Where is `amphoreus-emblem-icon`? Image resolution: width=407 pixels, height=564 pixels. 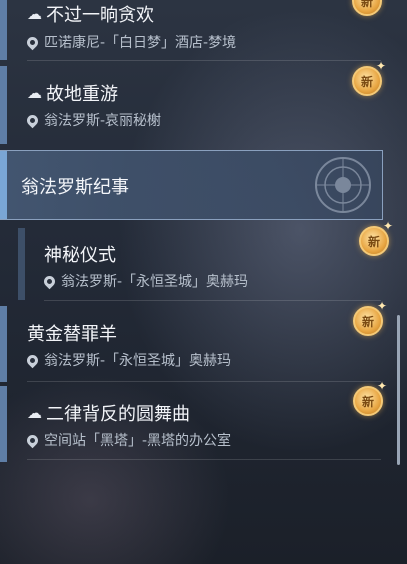
amphoreus-emblem-icon is located at coordinates (343, 185).